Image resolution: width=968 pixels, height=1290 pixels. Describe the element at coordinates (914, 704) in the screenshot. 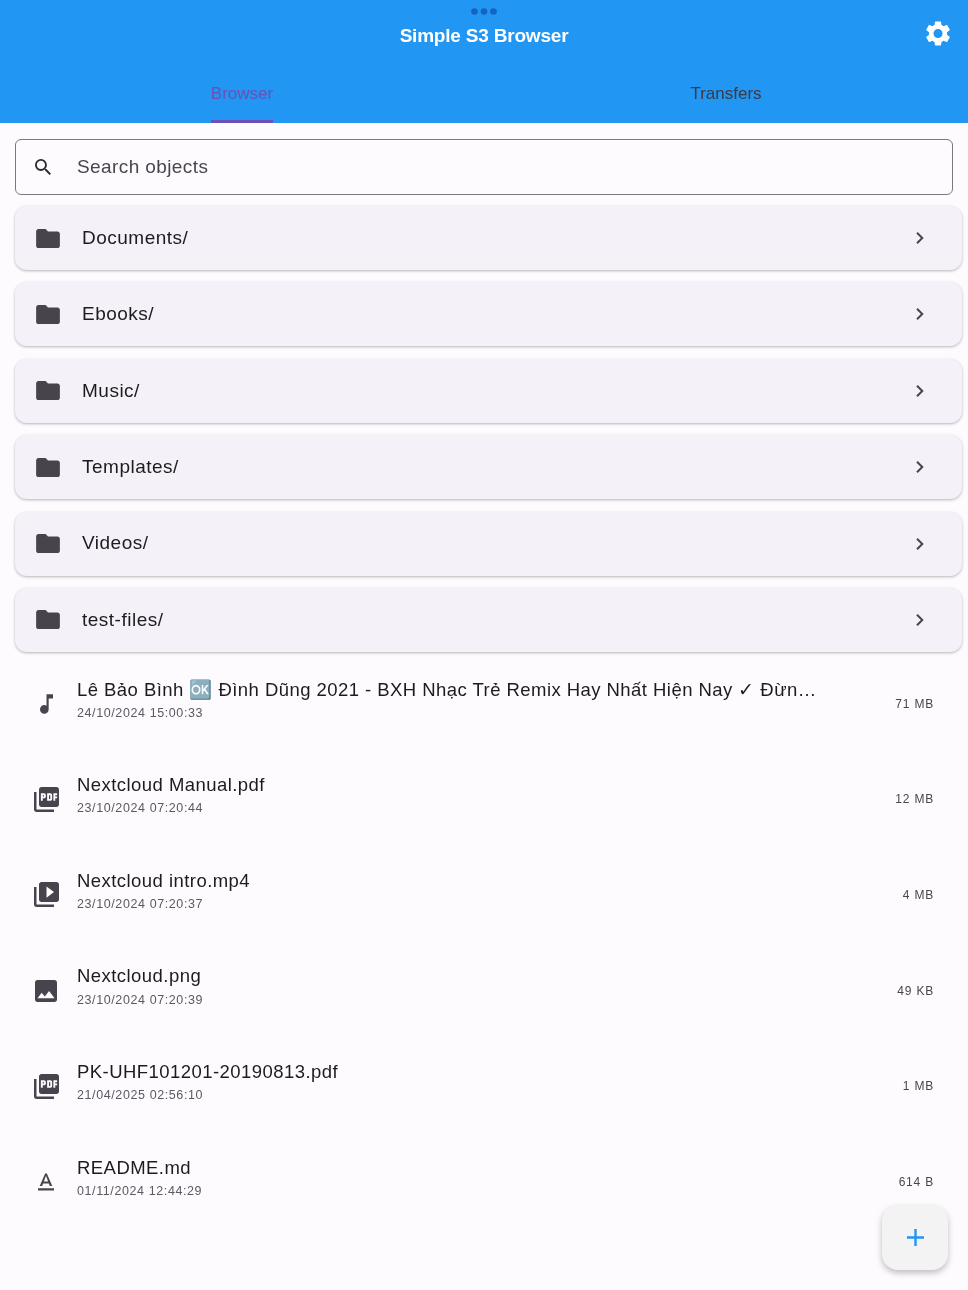

I see `file-size: 71 MB` at that location.